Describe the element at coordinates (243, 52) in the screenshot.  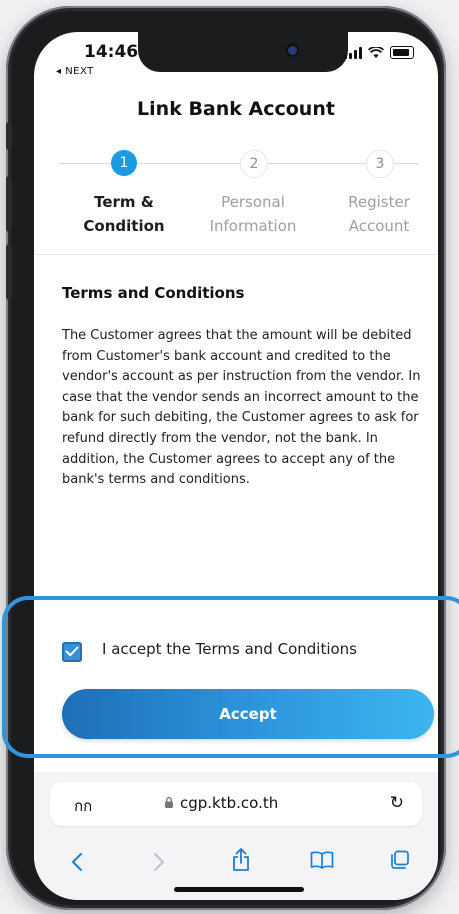
I see `notch` at that location.